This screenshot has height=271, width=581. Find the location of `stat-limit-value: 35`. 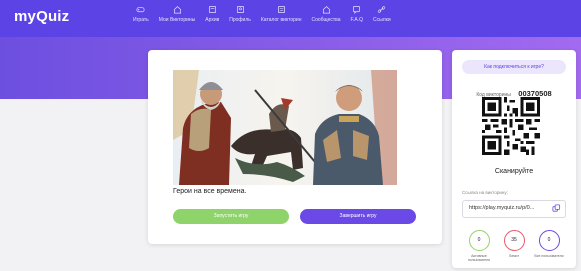

stat-limit-value: 35 is located at coordinates (514, 240).